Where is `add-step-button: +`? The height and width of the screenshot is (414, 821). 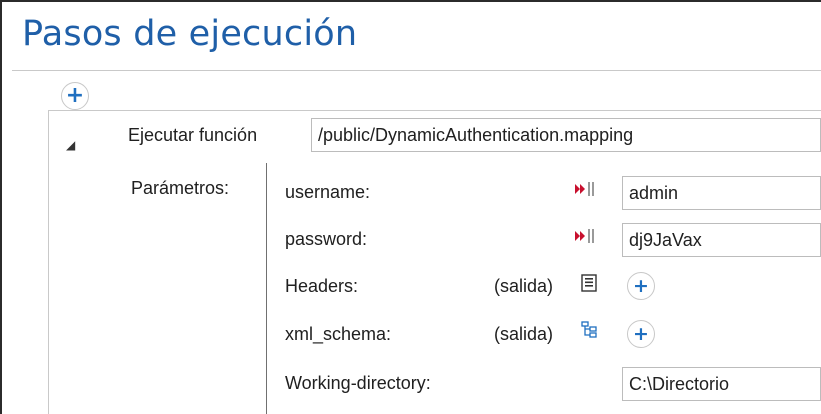 add-step-button: + is located at coordinates (75, 96).